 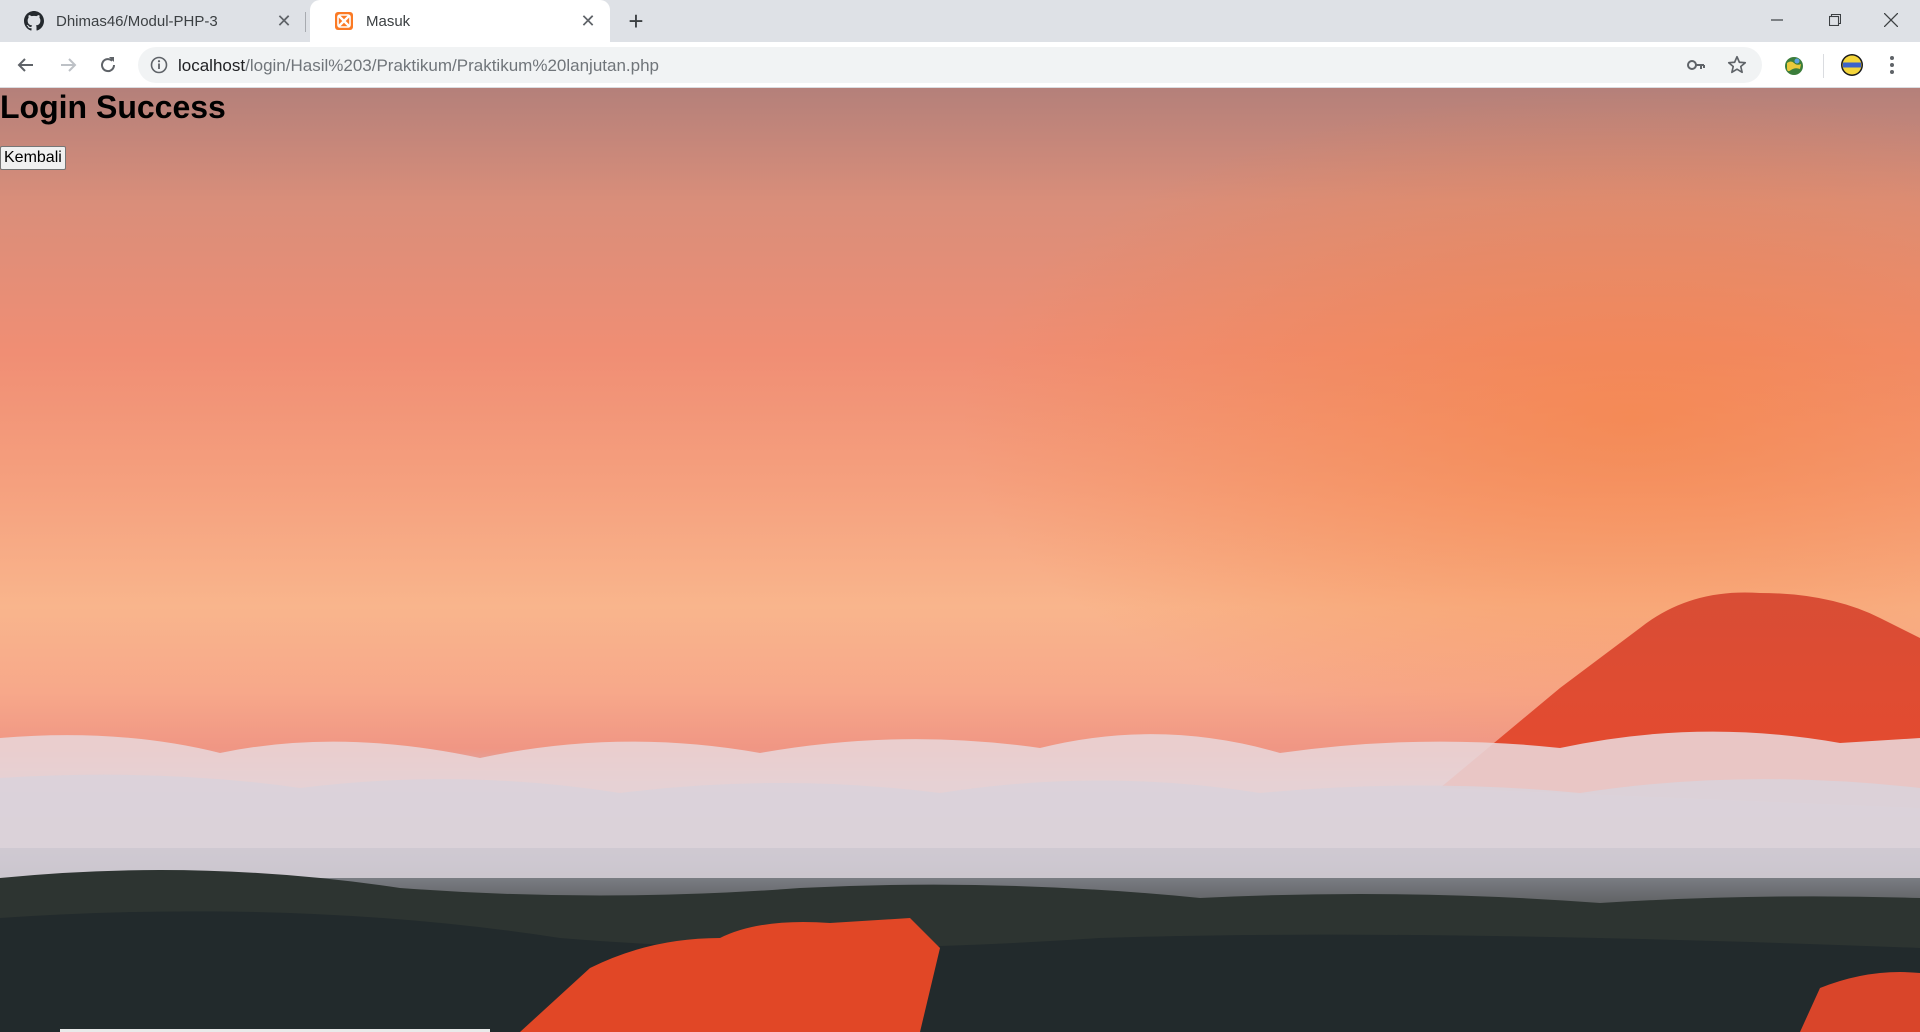 I want to click on key-icon, so click(x=1696, y=65).